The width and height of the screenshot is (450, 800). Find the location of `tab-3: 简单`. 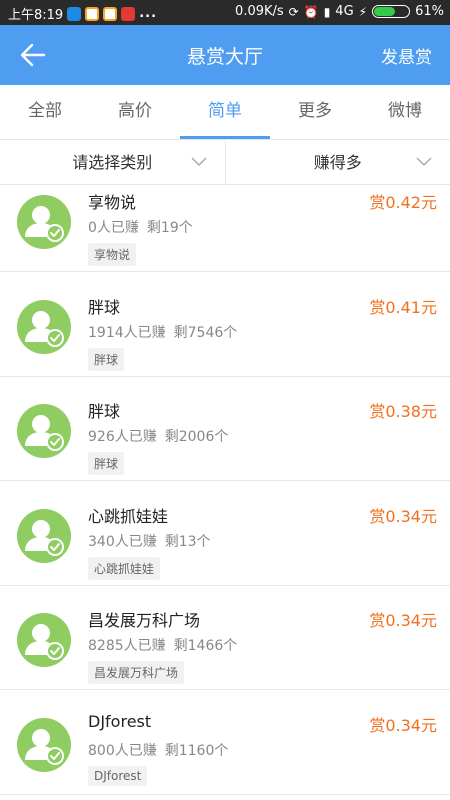

tab-3: 简单 is located at coordinates (225, 112).